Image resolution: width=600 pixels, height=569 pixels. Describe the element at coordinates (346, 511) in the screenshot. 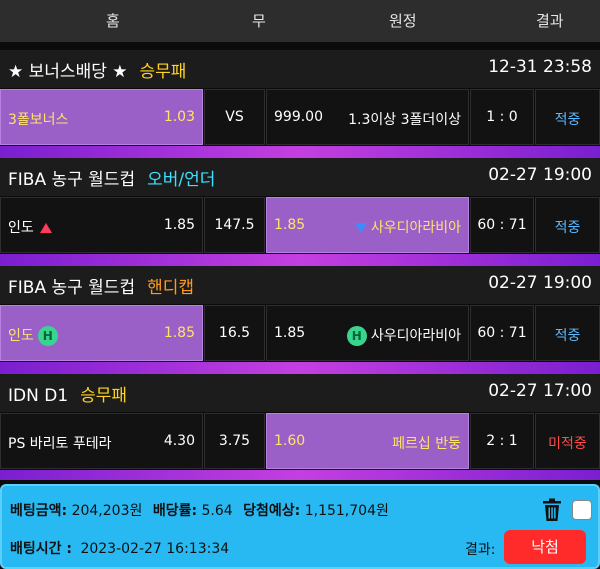

I see `expected-payout: 1,151,704원` at that location.